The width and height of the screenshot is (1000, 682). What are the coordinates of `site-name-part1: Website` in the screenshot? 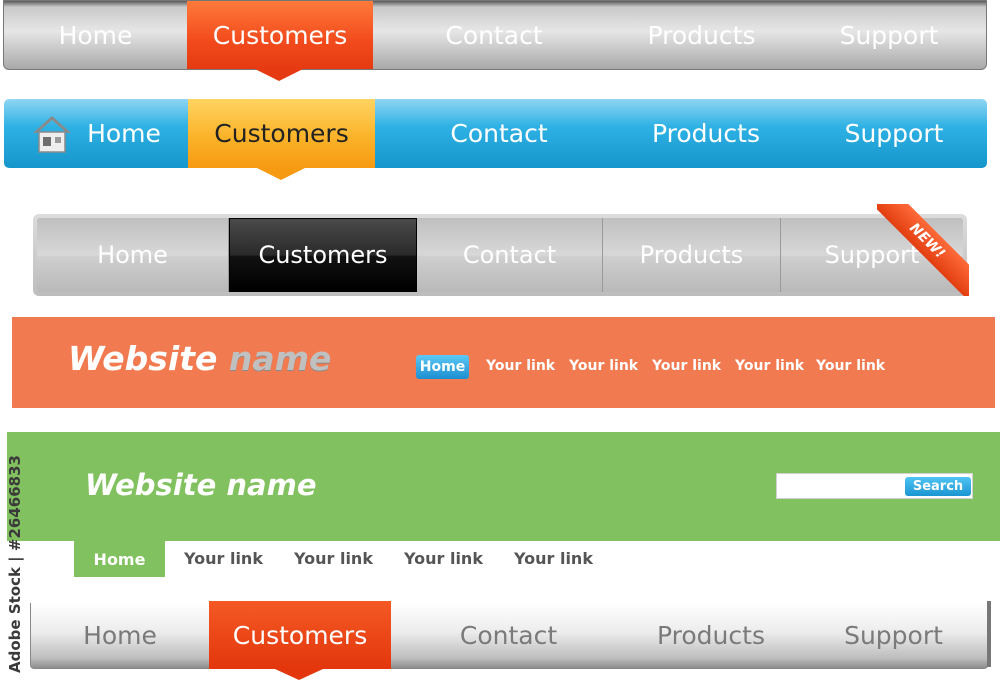 It's located at (143, 358).